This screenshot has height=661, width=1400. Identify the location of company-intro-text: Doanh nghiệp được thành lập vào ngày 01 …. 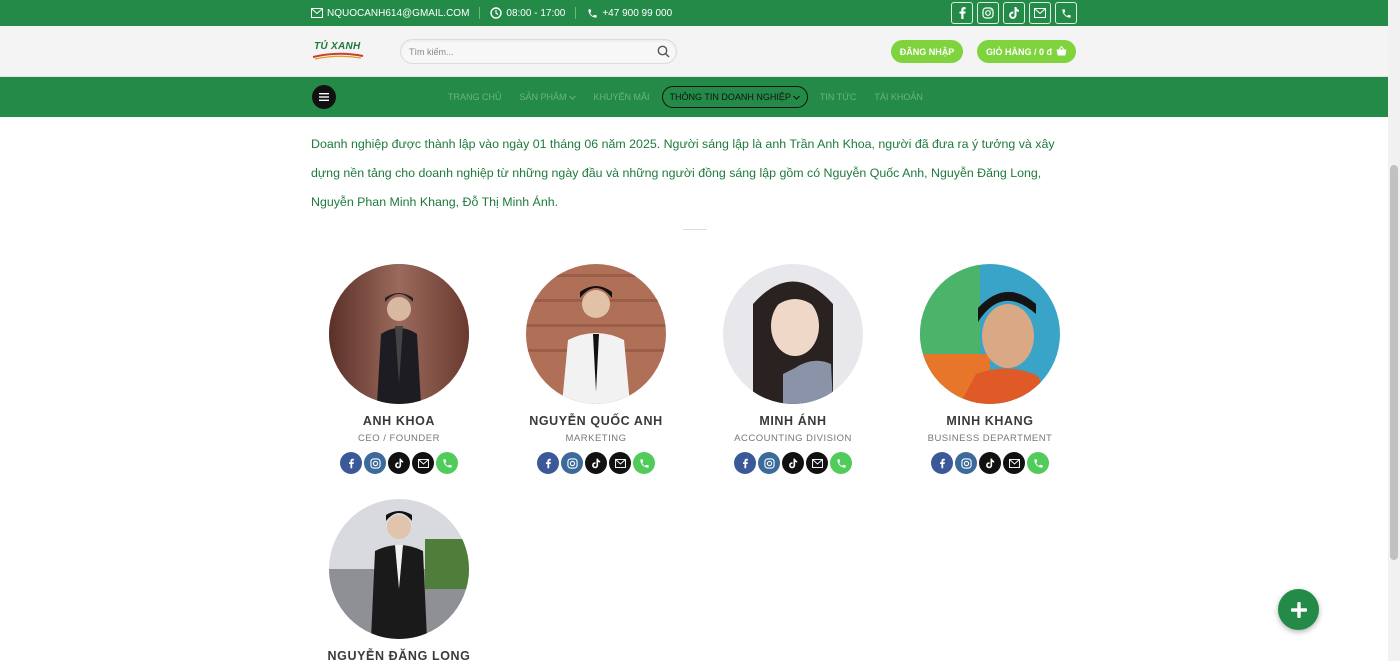
(683, 173).